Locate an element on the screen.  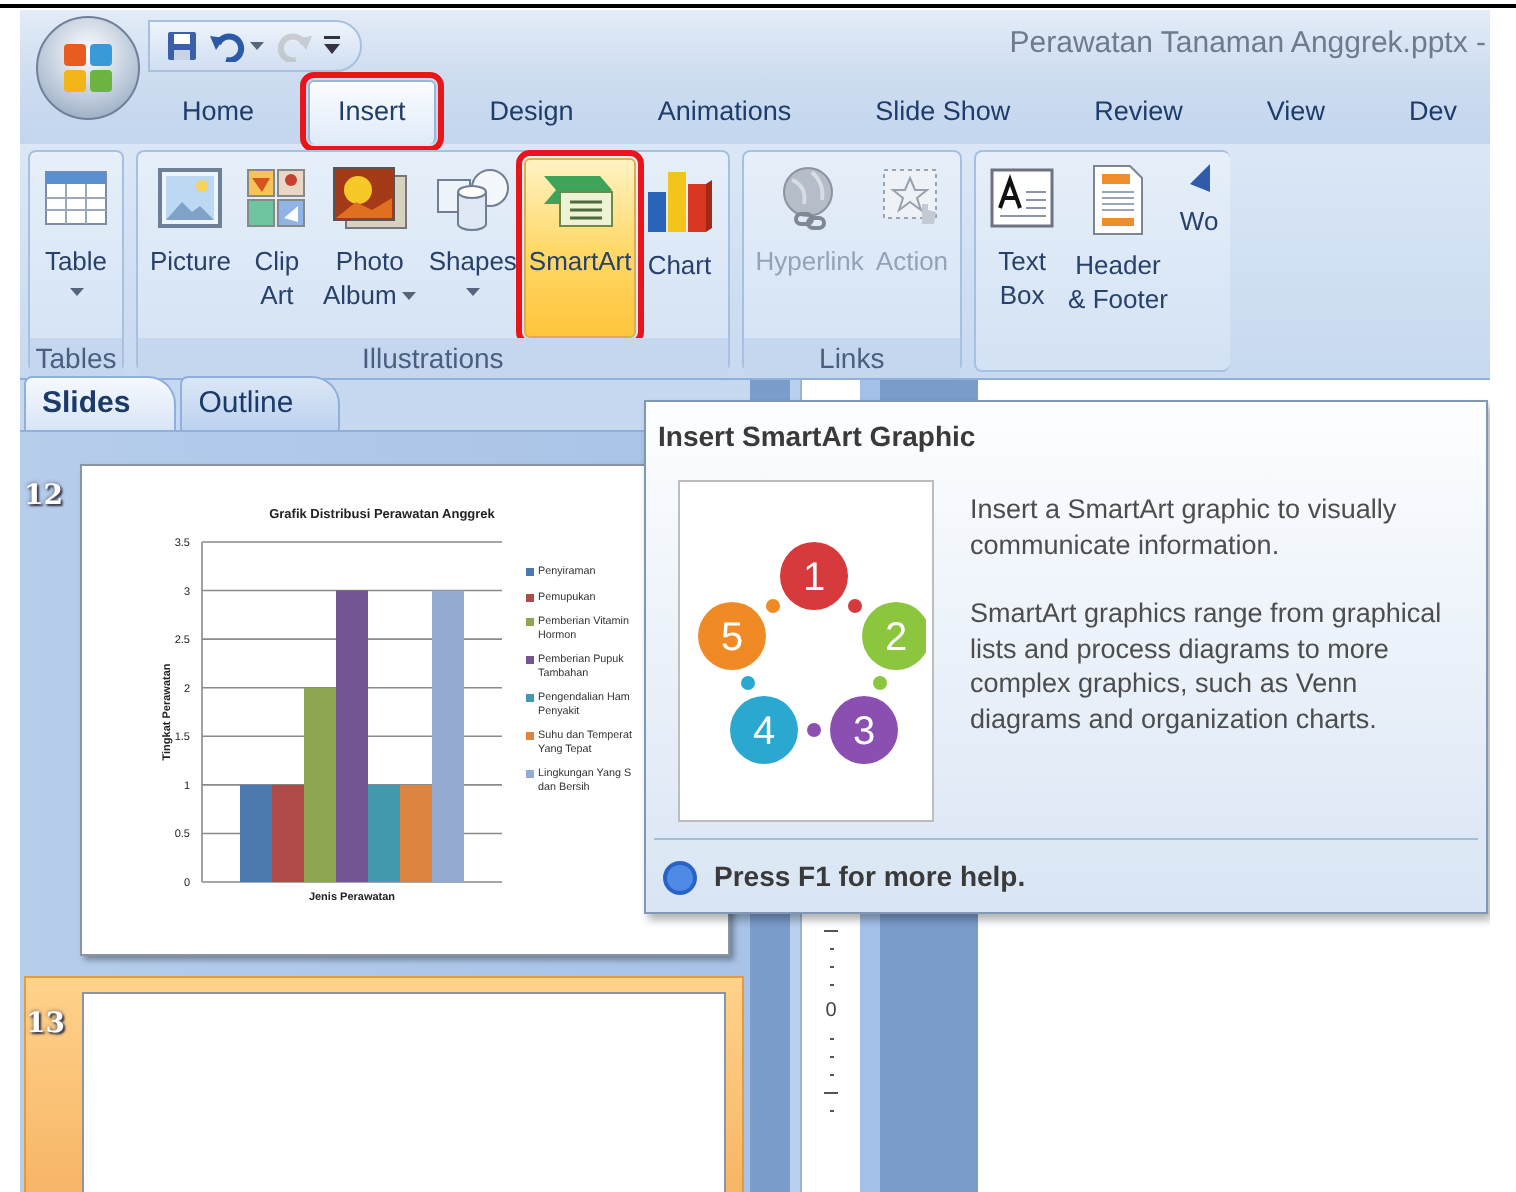
ribbon-button: Text Box is located at coordinates (1022, 248).